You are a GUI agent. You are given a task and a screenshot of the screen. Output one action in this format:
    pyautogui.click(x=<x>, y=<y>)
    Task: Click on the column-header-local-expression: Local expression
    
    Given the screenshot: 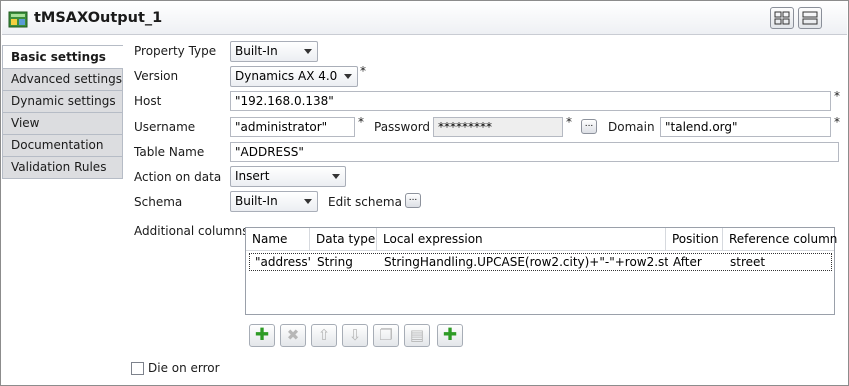 What is the action you would take?
    pyautogui.click(x=521, y=239)
    